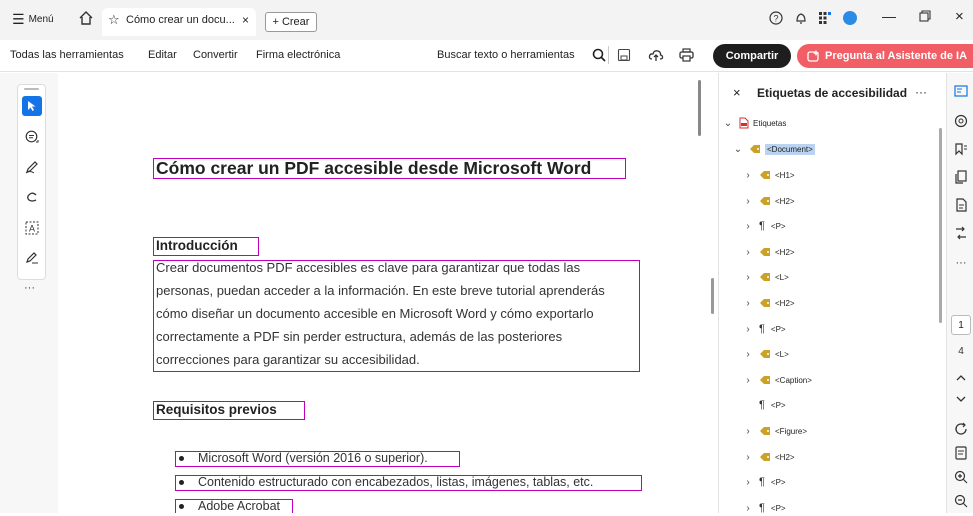 This screenshot has width=973, height=516. I want to click on document-tab: ☆ Cómo crear un docu... ×, so click(179, 22).